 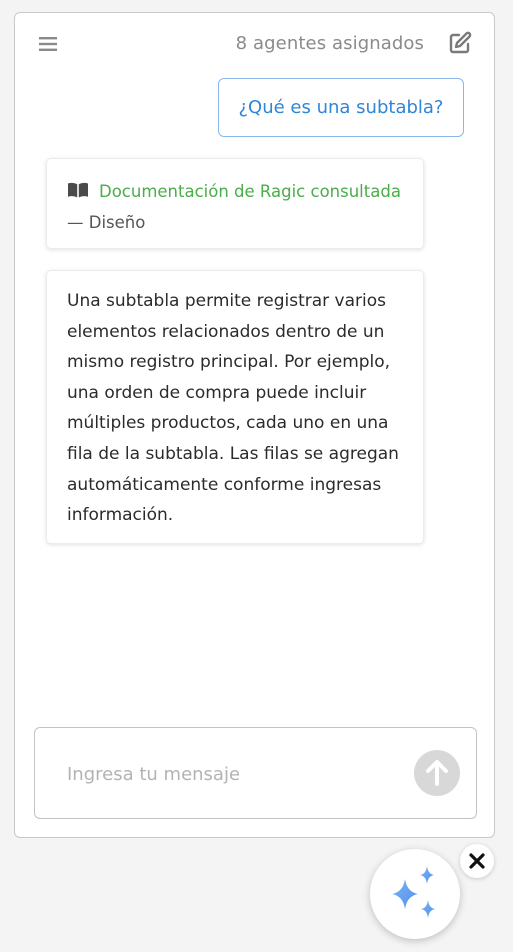 What do you see at coordinates (341, 107) in the screenshot?
I see `user-message-bubble: ¿Qué es una subtabla?` at bounding box center [341, 107].